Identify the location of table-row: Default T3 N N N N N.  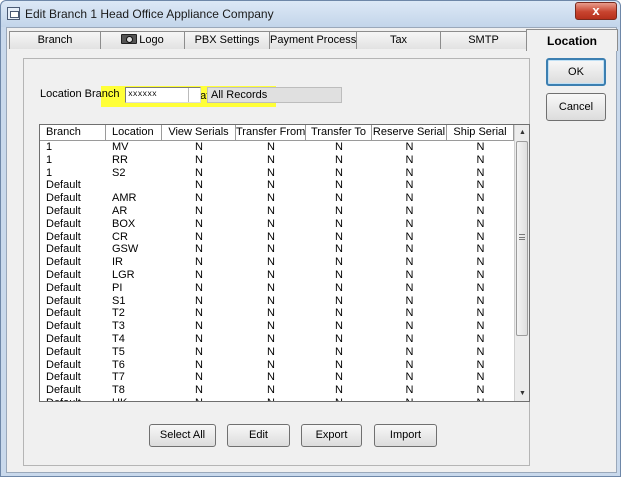
(277, 326).